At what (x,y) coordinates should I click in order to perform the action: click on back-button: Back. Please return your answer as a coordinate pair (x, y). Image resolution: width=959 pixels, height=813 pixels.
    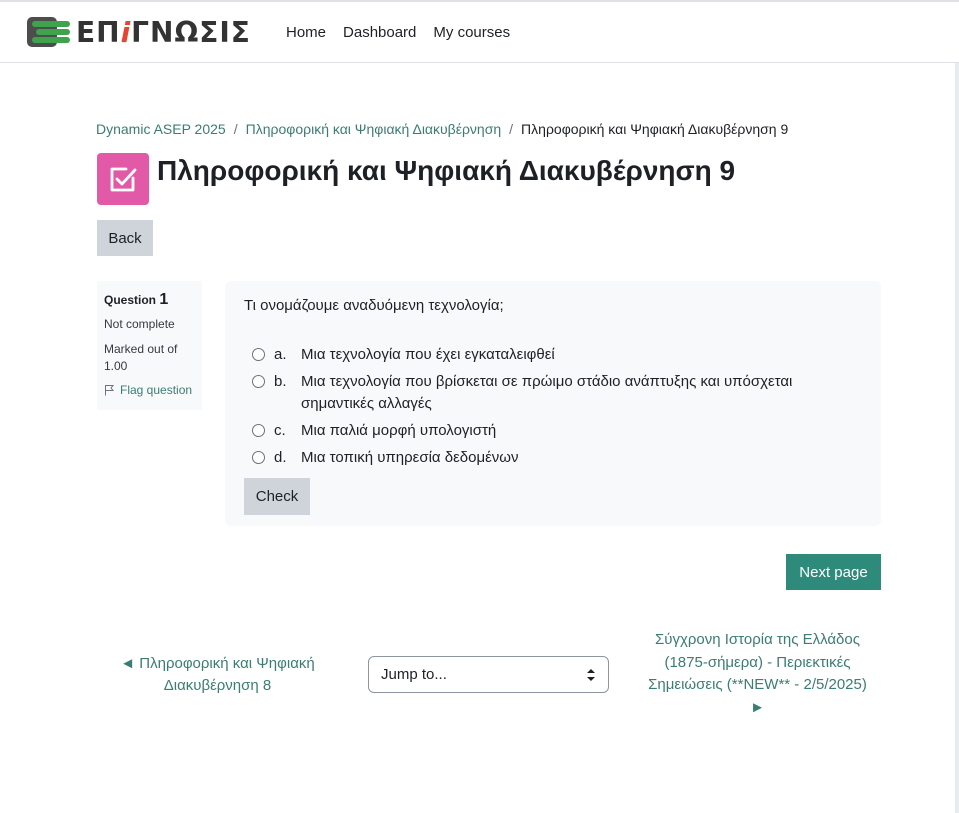
    Looking at the image, I should click on (125, 238).